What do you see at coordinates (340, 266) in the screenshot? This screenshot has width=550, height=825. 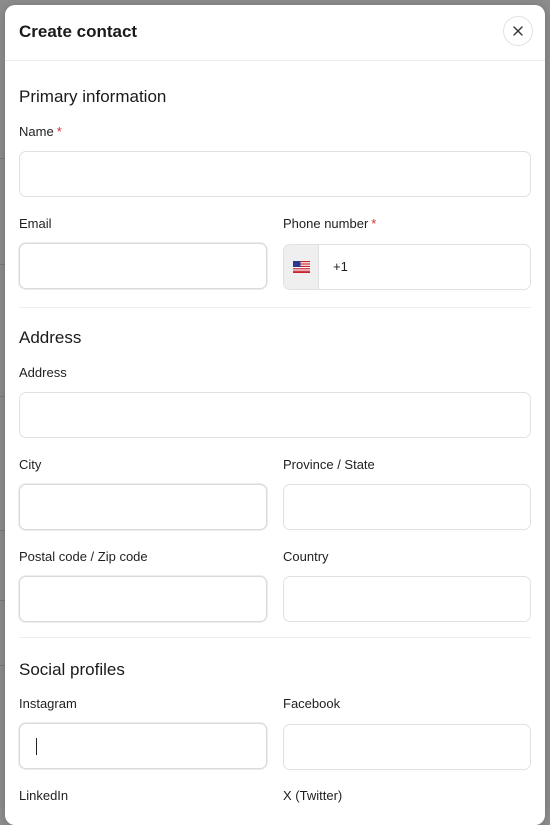 I see `dial-code: +1` at bounding box center [340, 266].